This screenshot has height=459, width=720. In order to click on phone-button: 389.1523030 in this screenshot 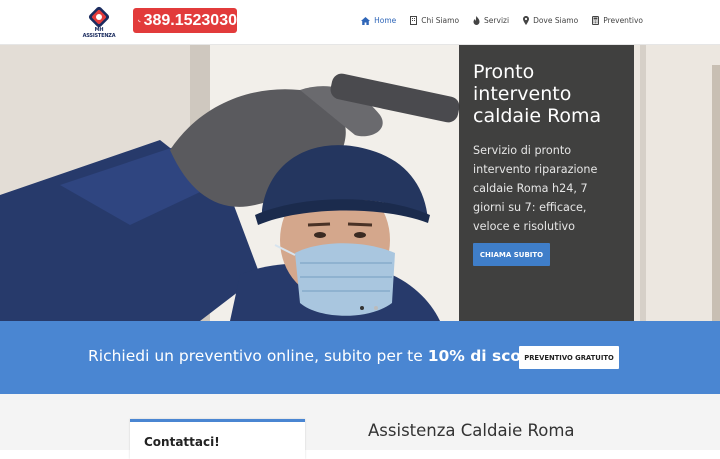, I will do `click(185, 20)`.